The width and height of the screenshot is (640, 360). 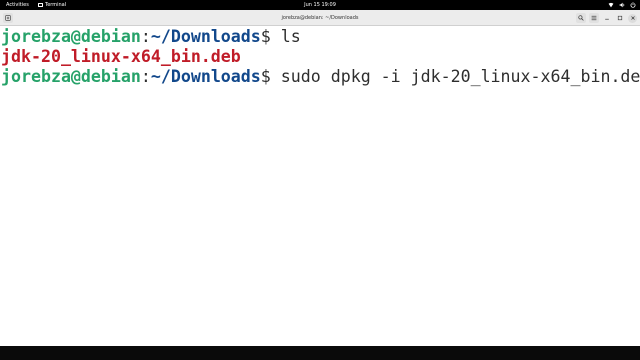 I want to click on new-tab-icon, so click(x=8, y=18).